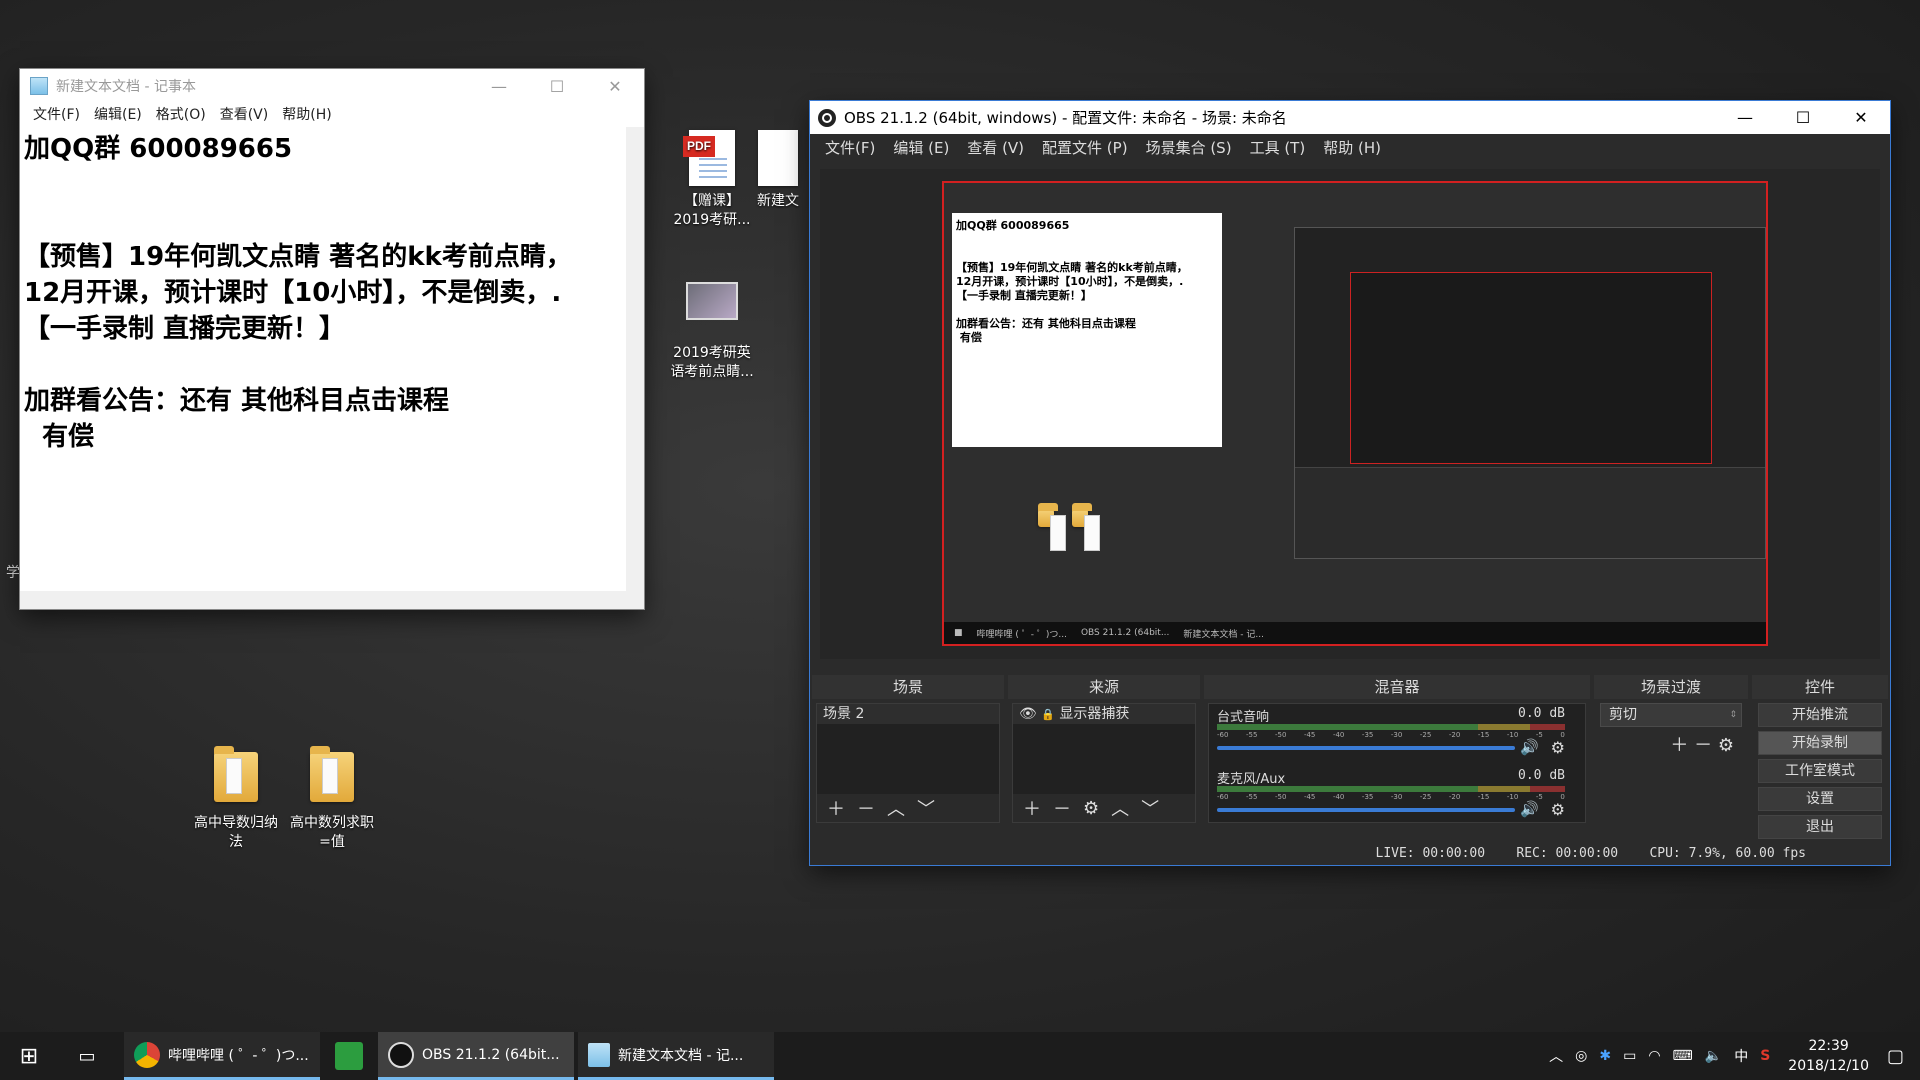  I want to click on live-status: LIVE: 00:00:00, so click(1430, 853).